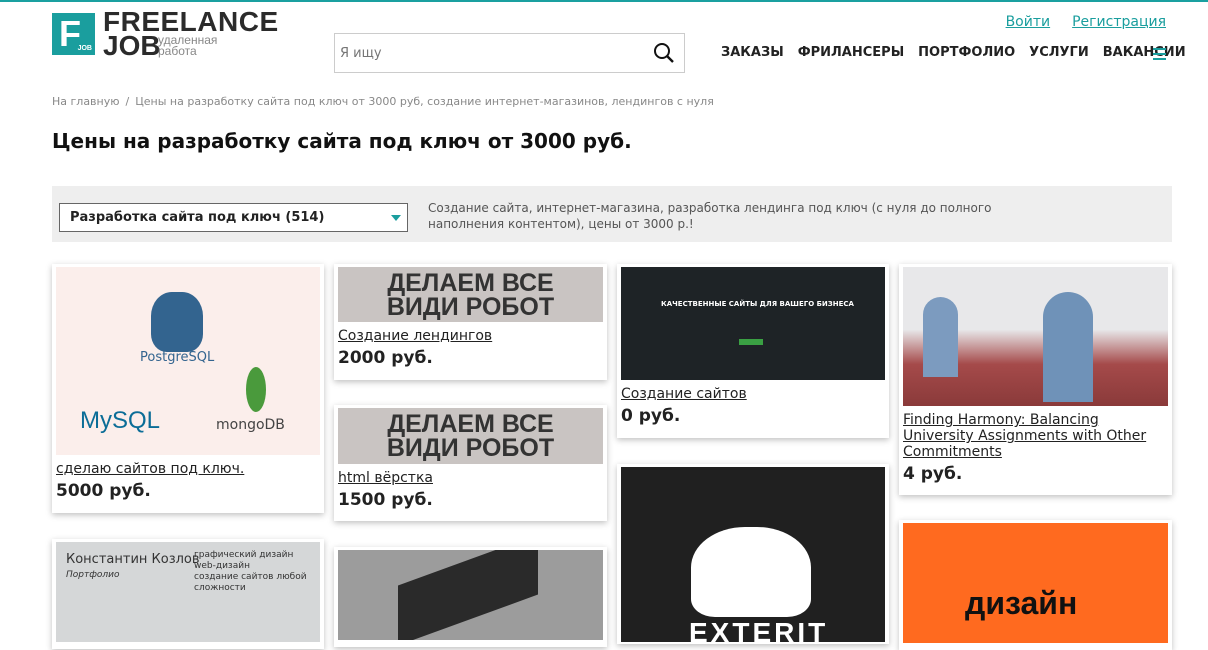 The image size is (1208, 650). What do you see at coordinates (492, 53) in the screenshot?
I see `search-input` at bounding box center [492, 53].